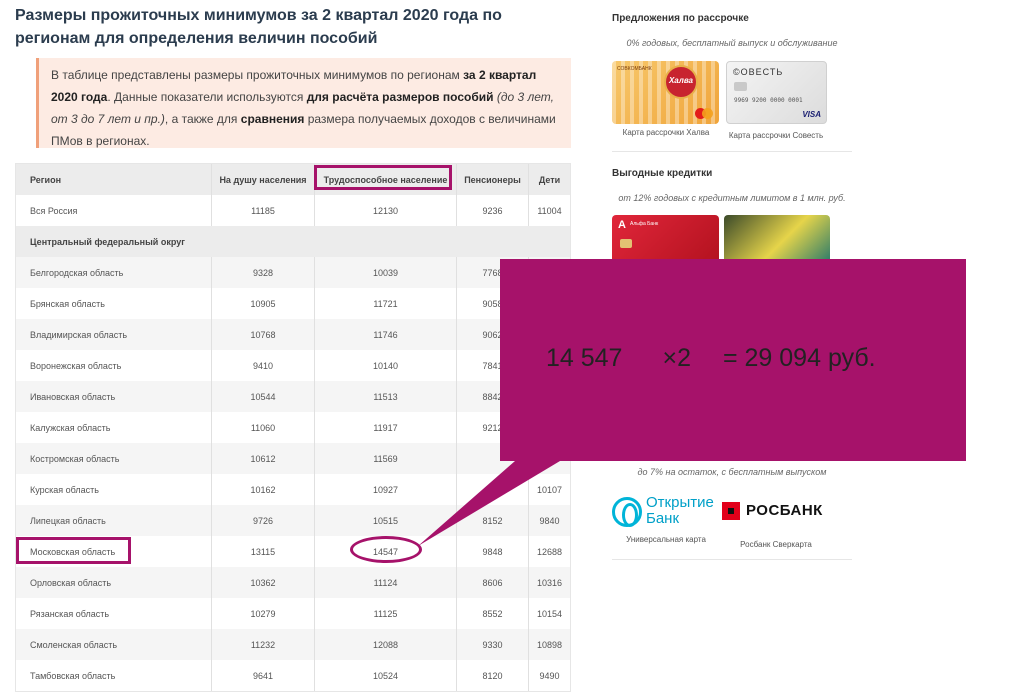 Image resolution: width=1024 pixels, height=700 pixels. I want to click on otkritie-name-line2: Банк, so click(663, 518).